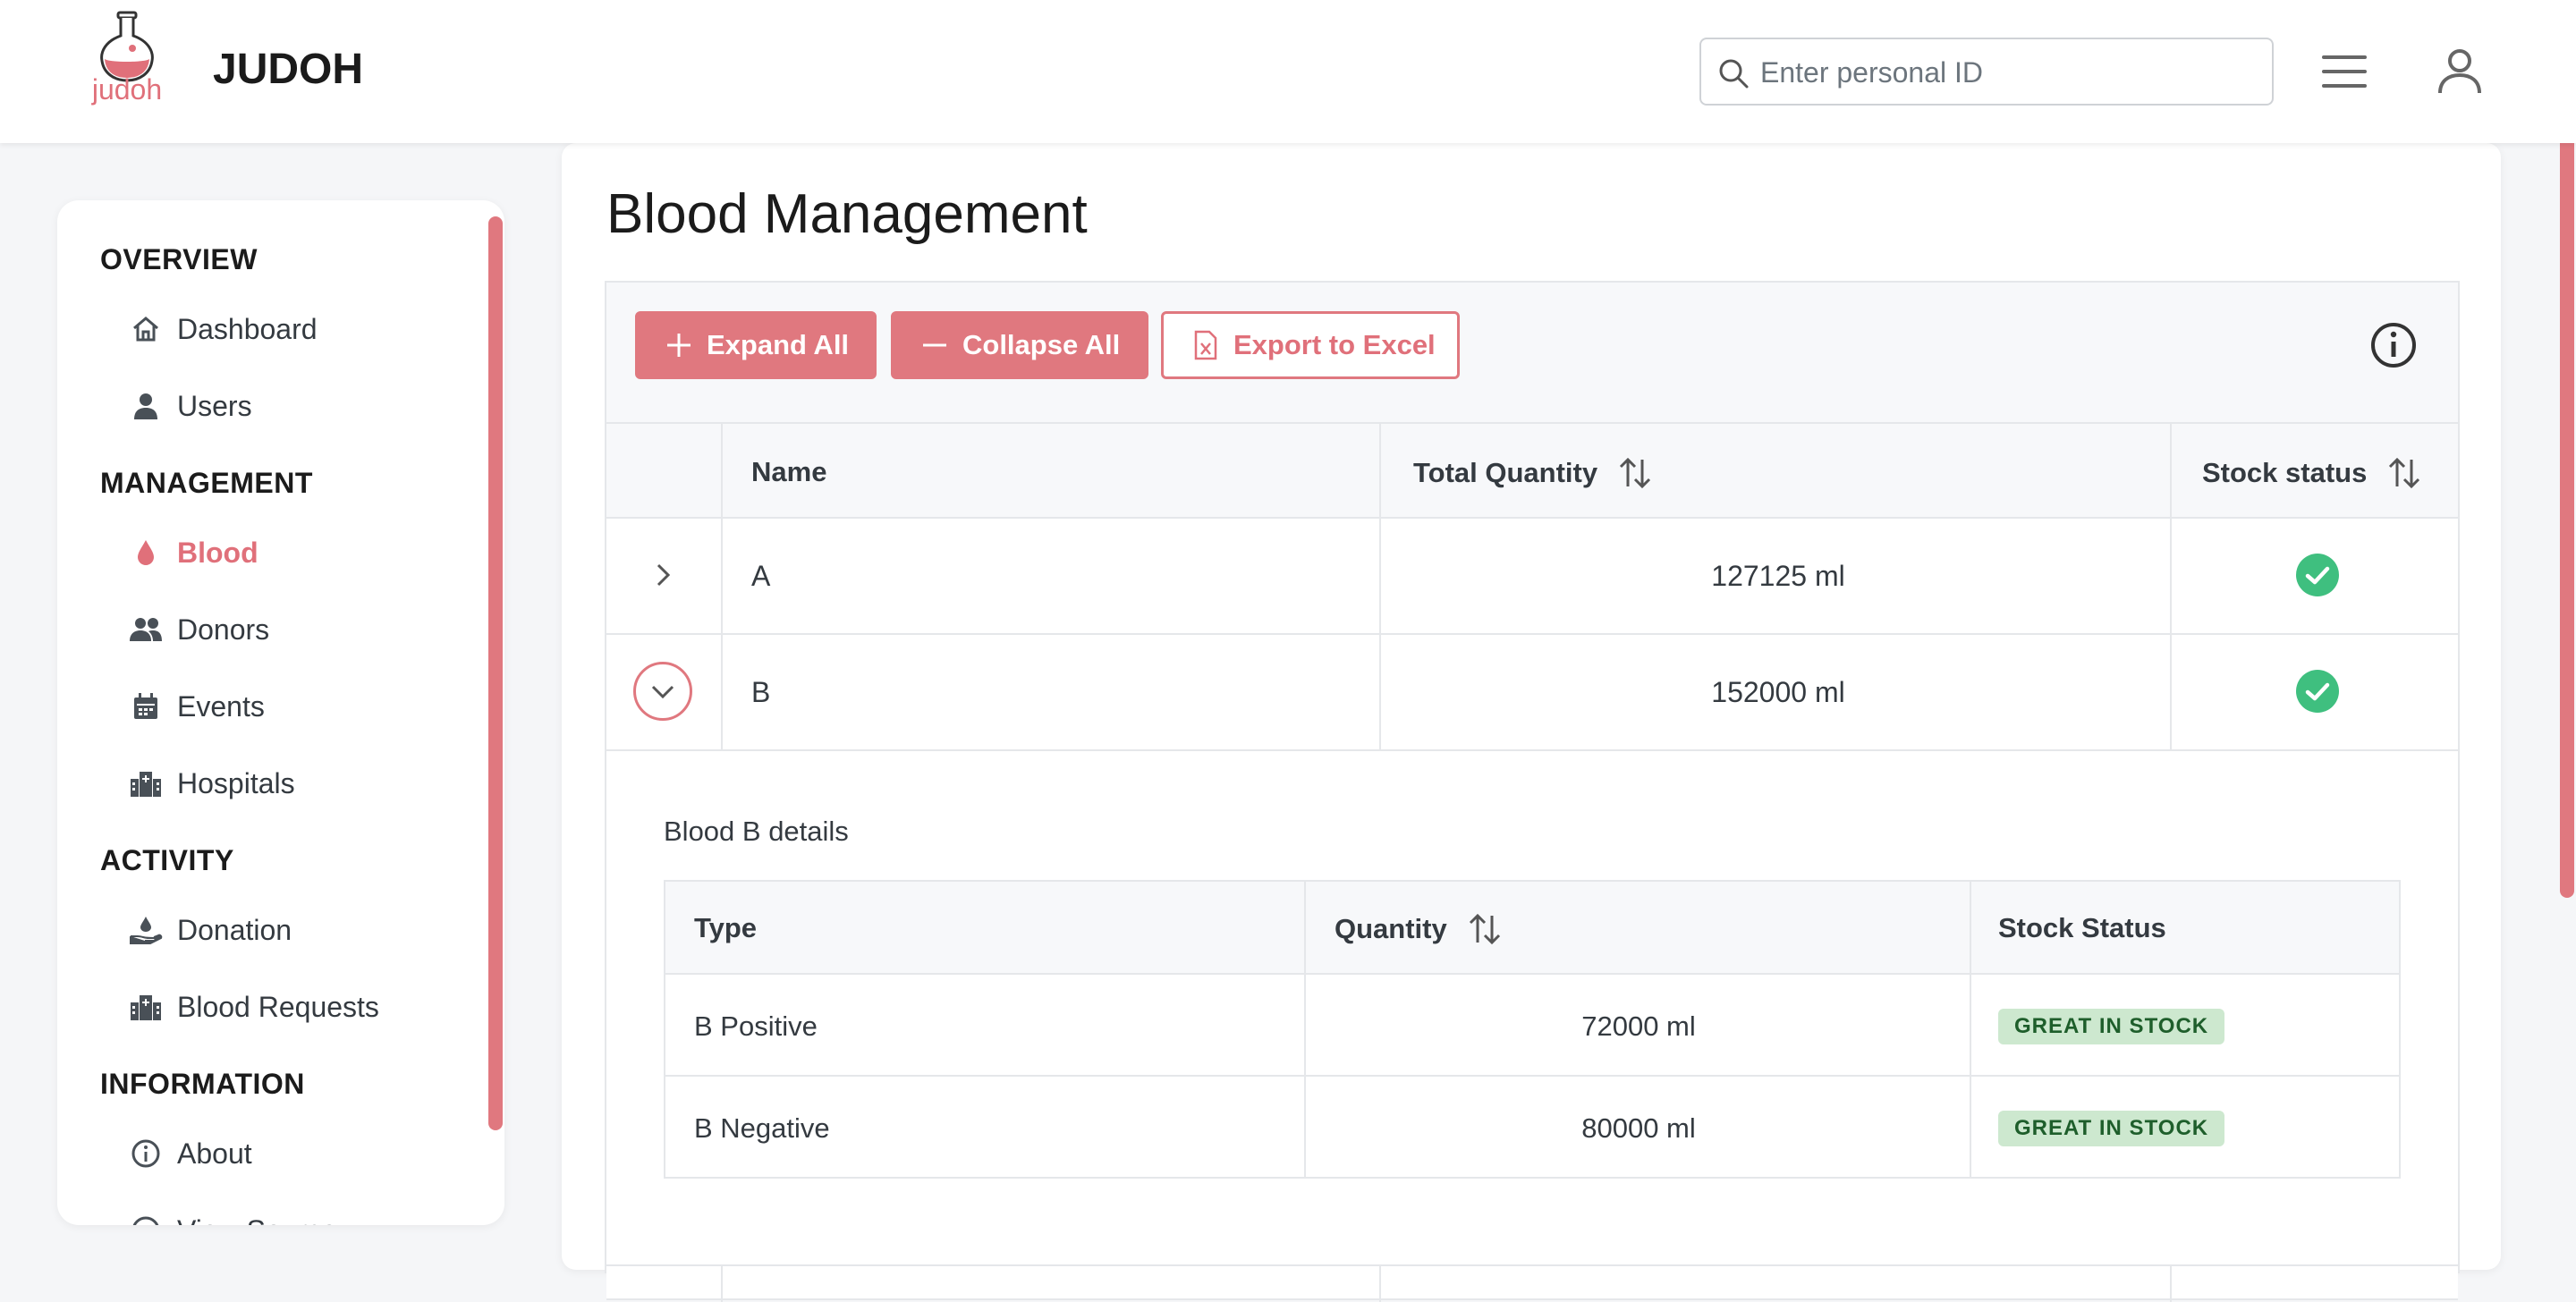 The height and width of the screenshot is (1302, 2576). What do you see at coordinates (1532, 1026) in the screenshot?
I see `table-row: B Positive 72000 ml GREAT IN STOCK` at bounding box center [1532, 1026].